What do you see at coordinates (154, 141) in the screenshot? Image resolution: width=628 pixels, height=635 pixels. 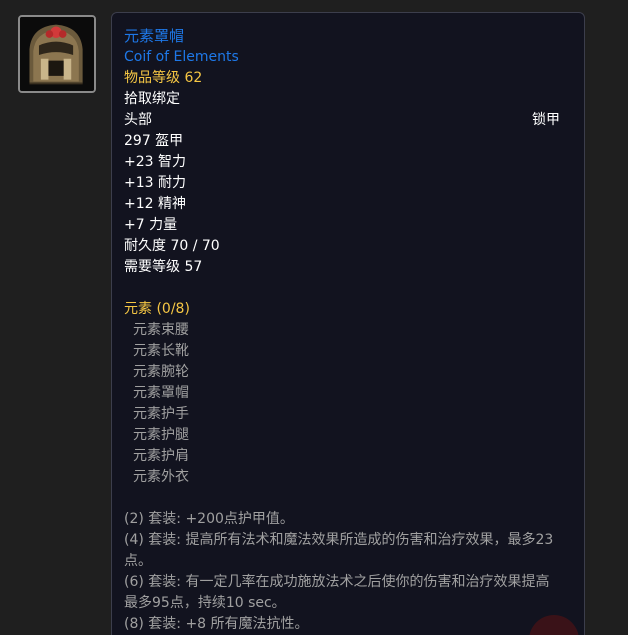 I see `item-armor: 297 盔甲` at bounding box center [154, 141].